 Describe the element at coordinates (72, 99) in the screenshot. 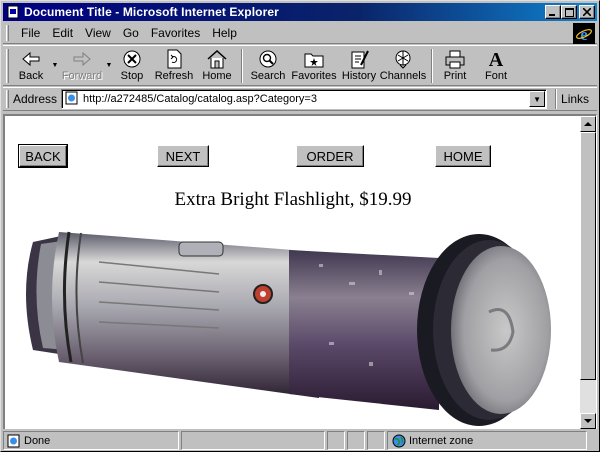

I see `page-icon` at that location.